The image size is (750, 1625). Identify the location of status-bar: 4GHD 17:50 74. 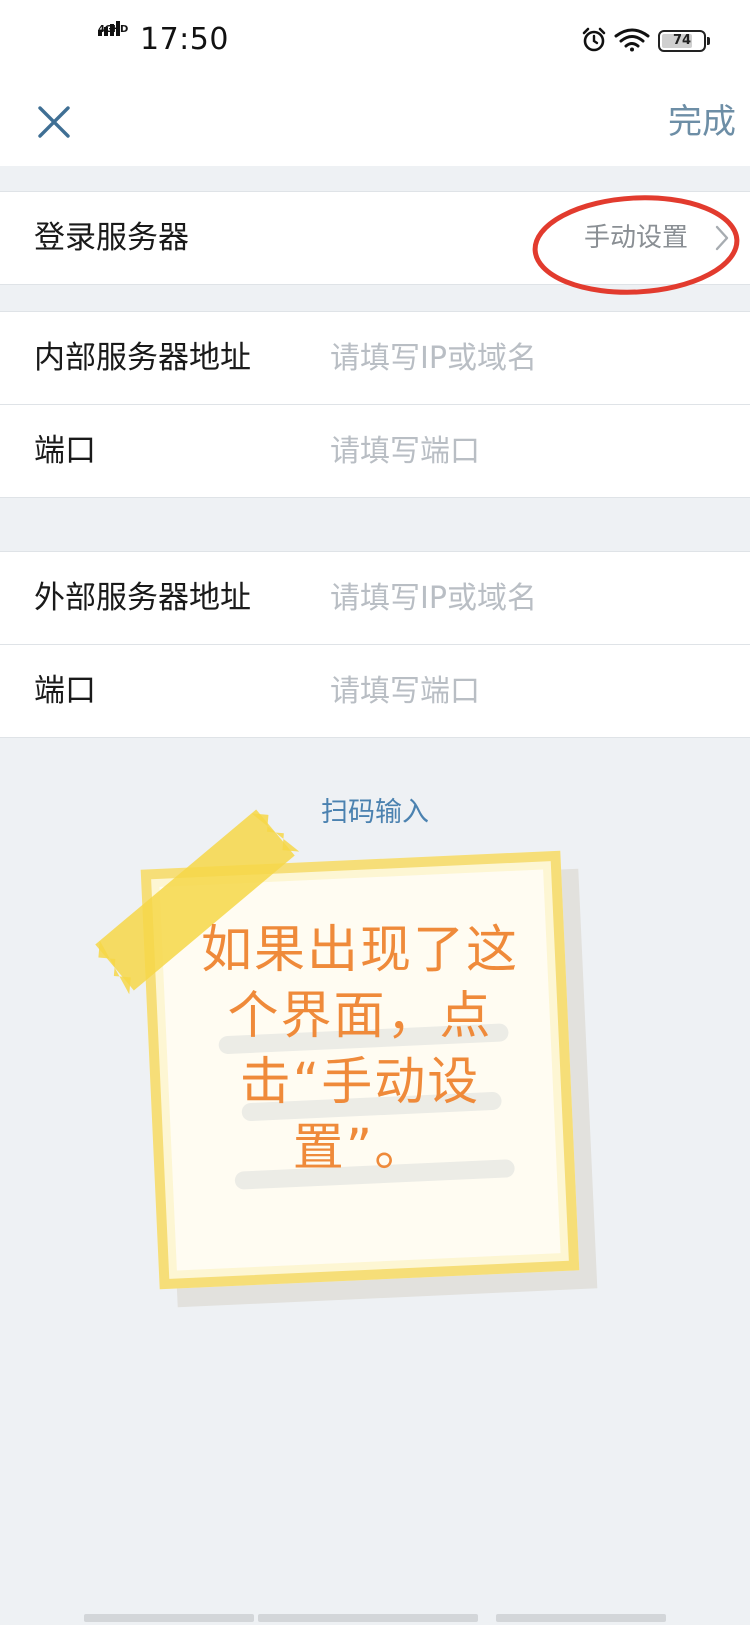
(375, 40).